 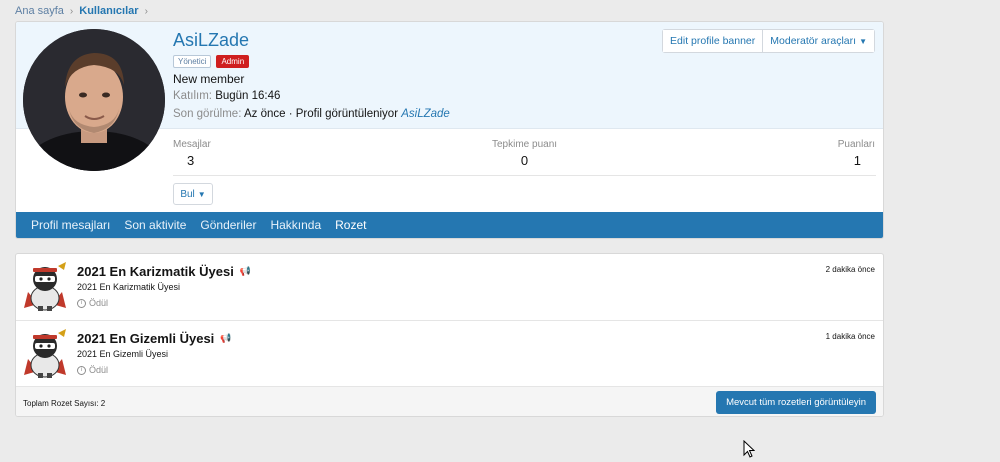 I want to click on user-title: New member, so click(x=209, y=79).